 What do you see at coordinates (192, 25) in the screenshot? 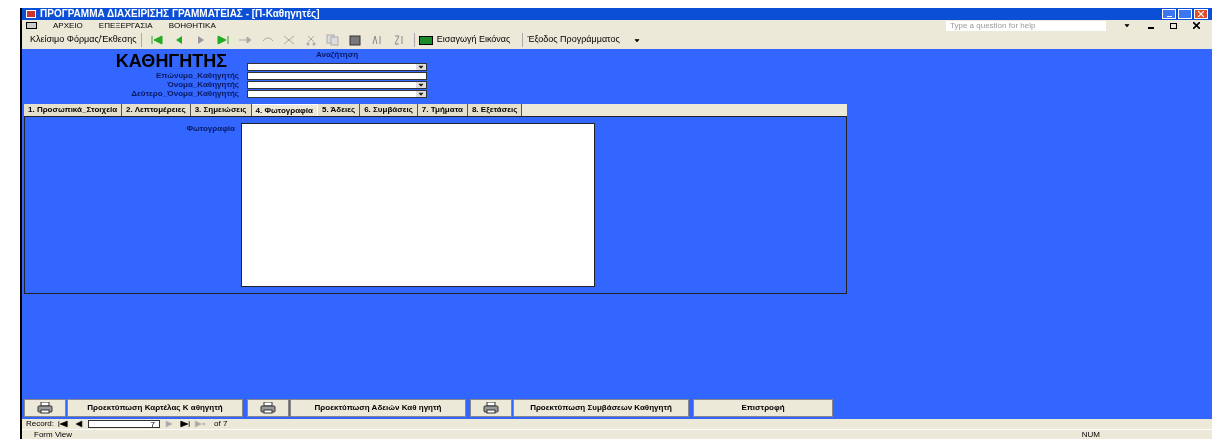
I see `menu-item: ΒΟΗΘΗΤΙΚΑ` at bounding box center [192, 25].